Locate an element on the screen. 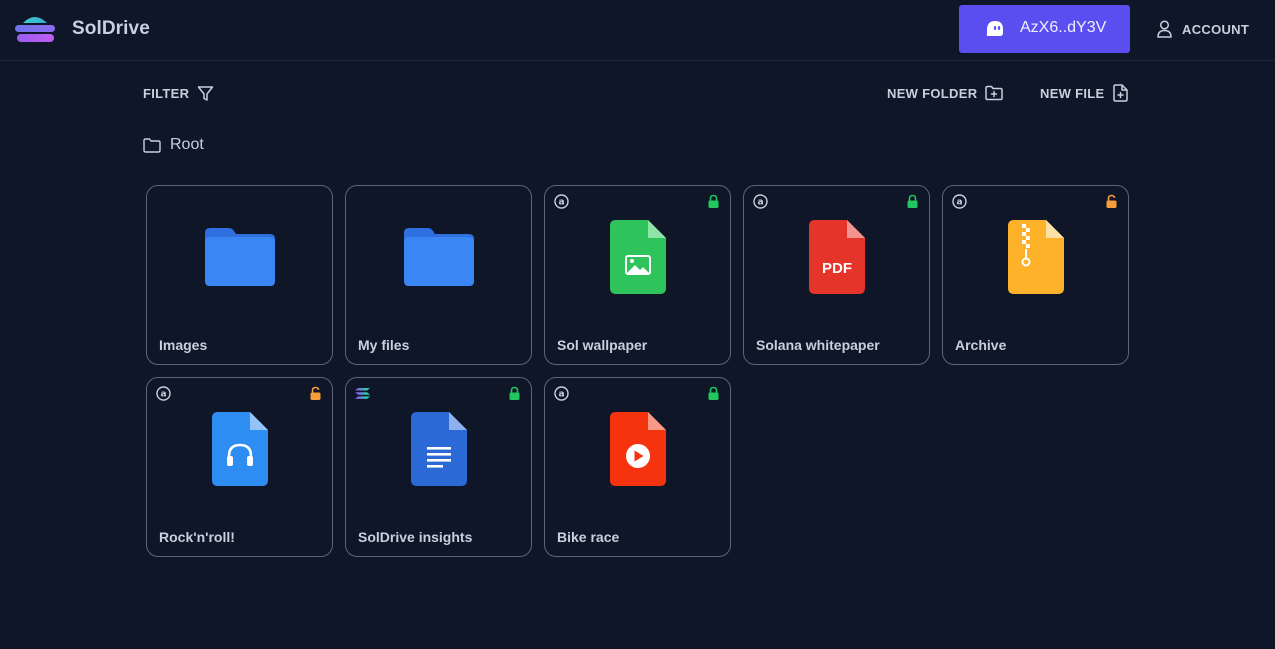 The image size is (1275, 649). item-name: Archive is located at coordinates (981, 345).